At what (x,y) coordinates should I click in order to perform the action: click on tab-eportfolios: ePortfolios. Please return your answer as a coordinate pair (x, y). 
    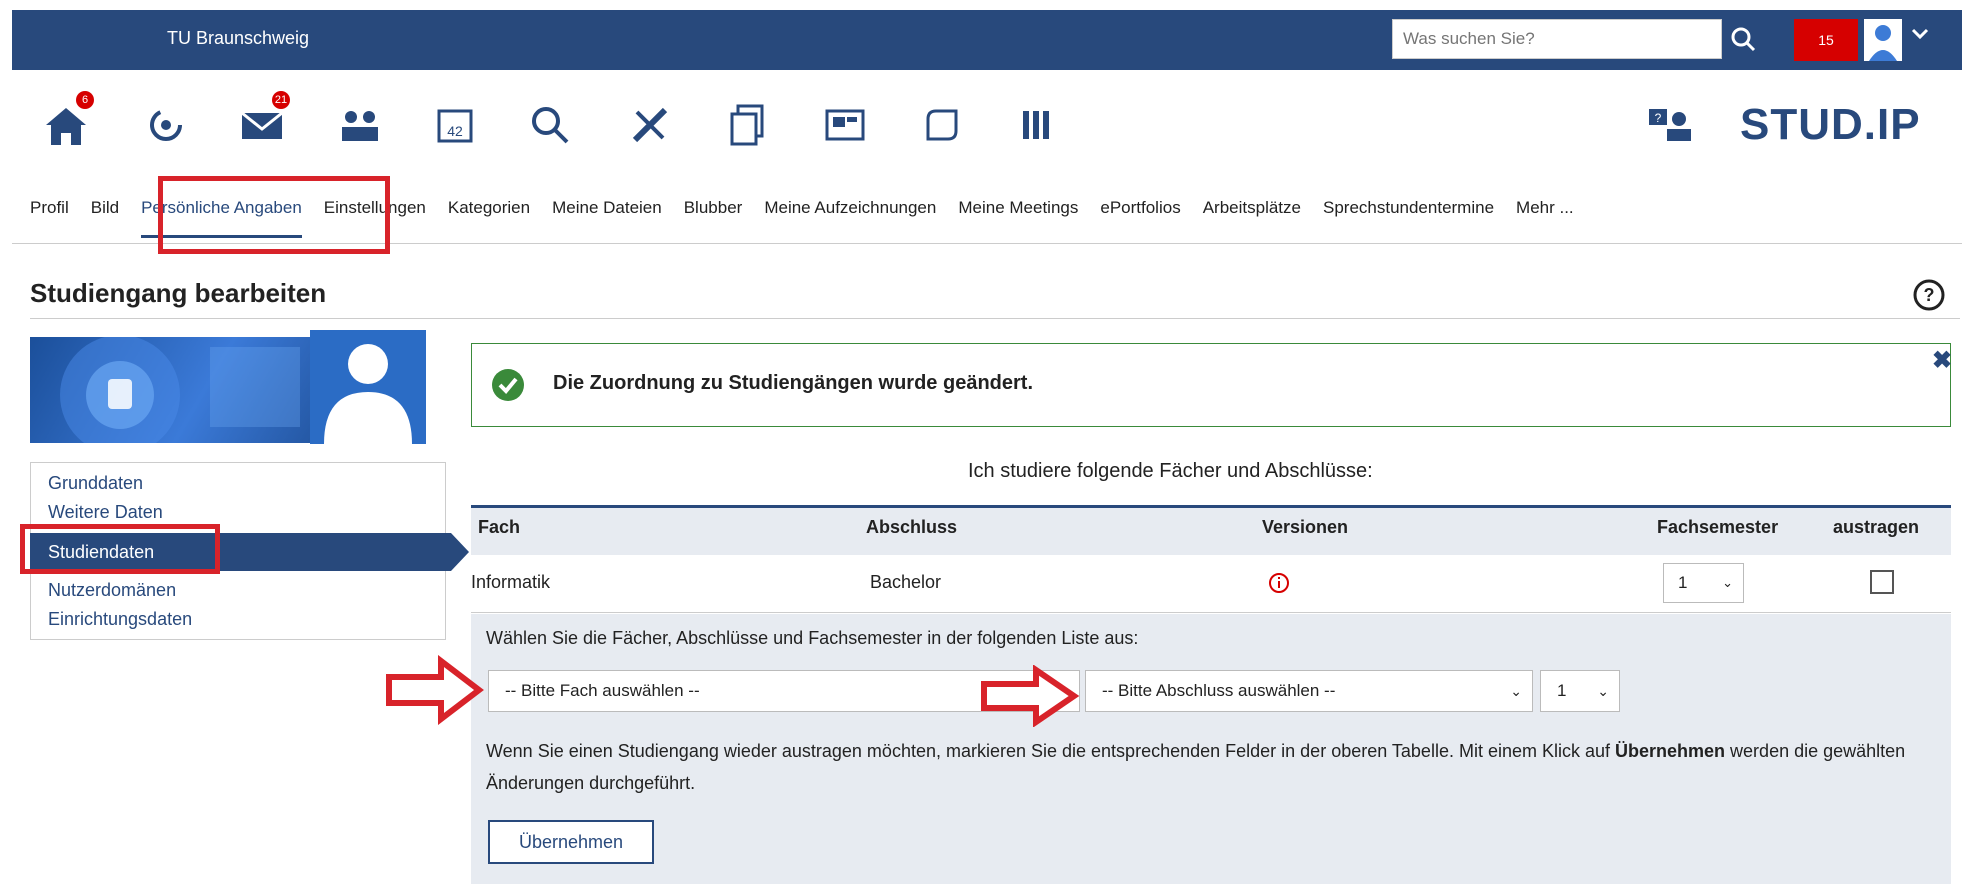
    Looking at the image, I should click on (1140, 218).